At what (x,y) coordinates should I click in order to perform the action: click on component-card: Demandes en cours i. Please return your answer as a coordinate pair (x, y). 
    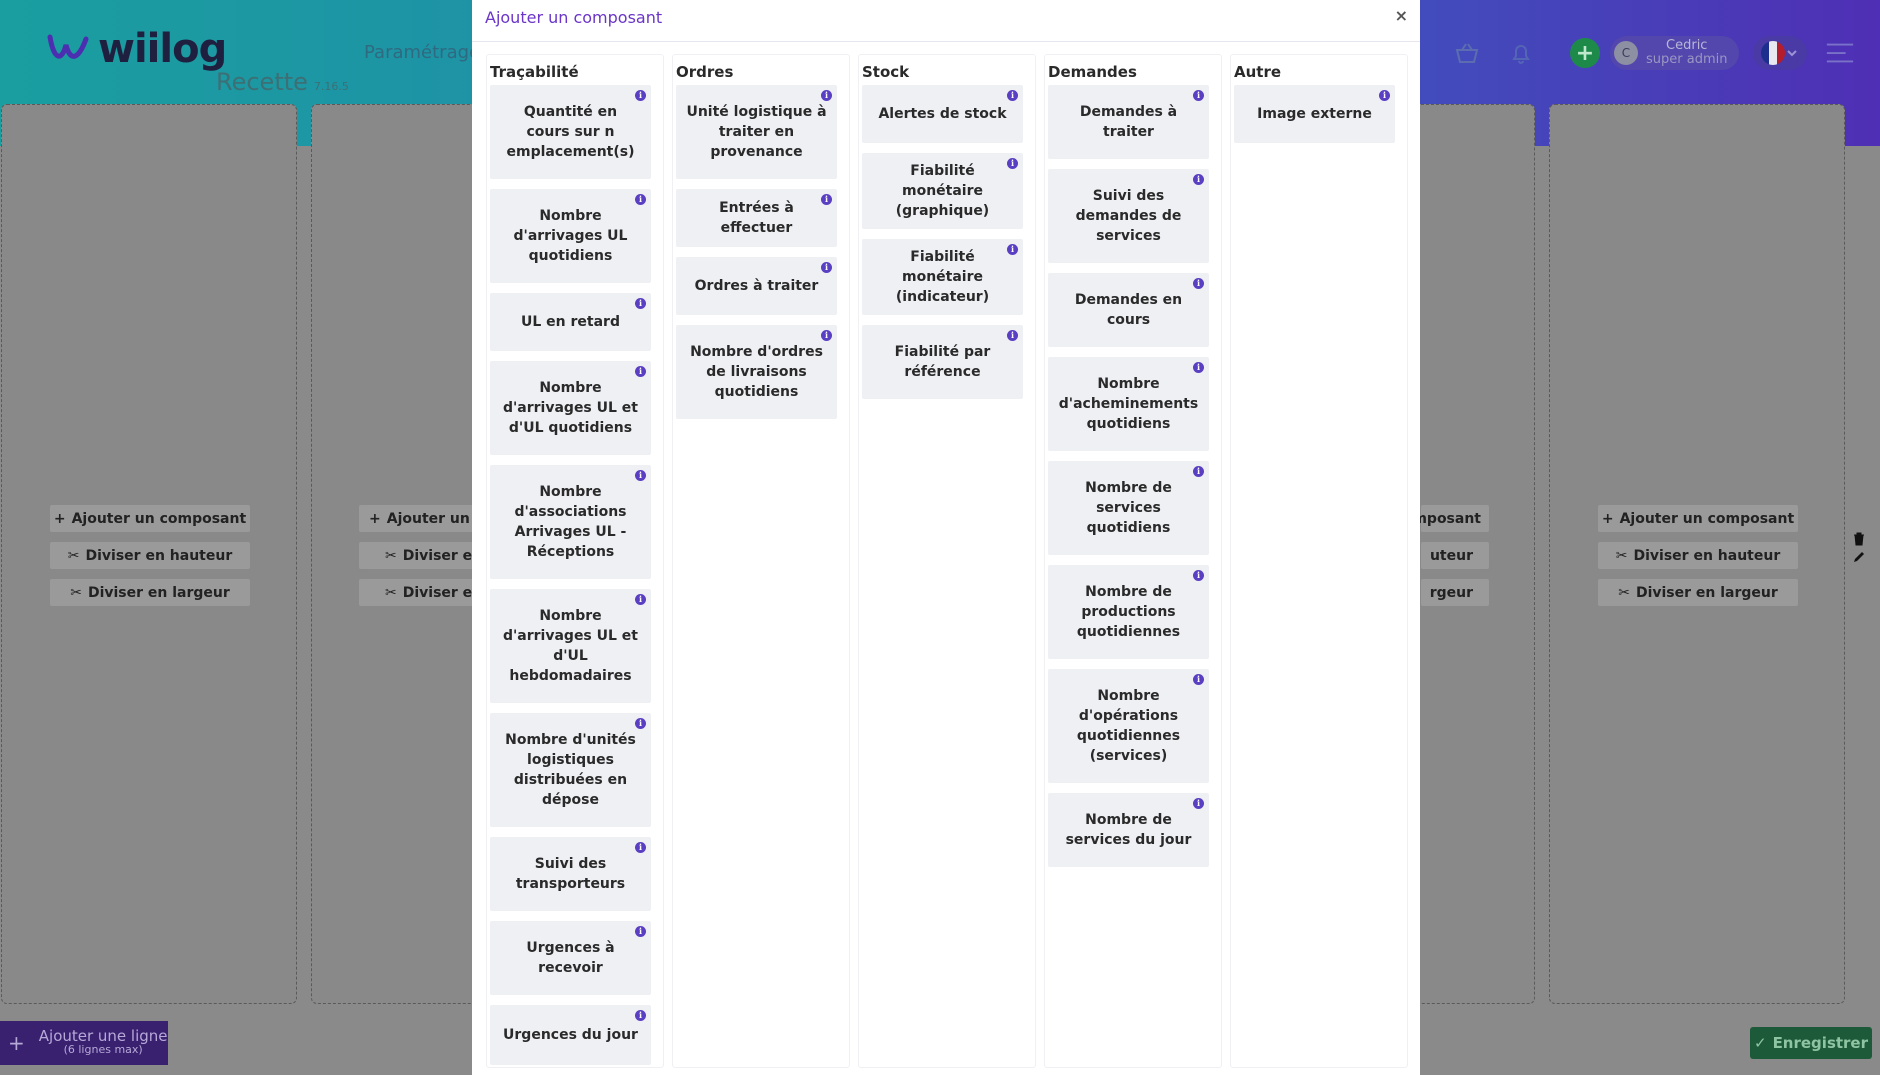
    Looking at the image, I should click on (1128, 310).